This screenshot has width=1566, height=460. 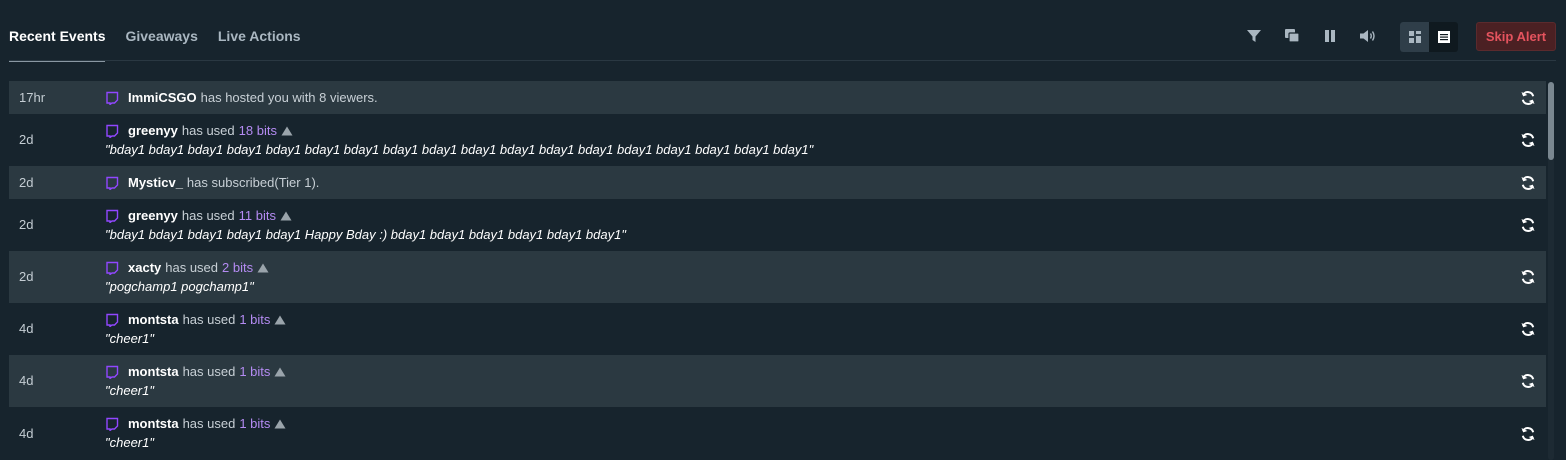 I want to click on pause-icon, so click(x=1330, y=36).